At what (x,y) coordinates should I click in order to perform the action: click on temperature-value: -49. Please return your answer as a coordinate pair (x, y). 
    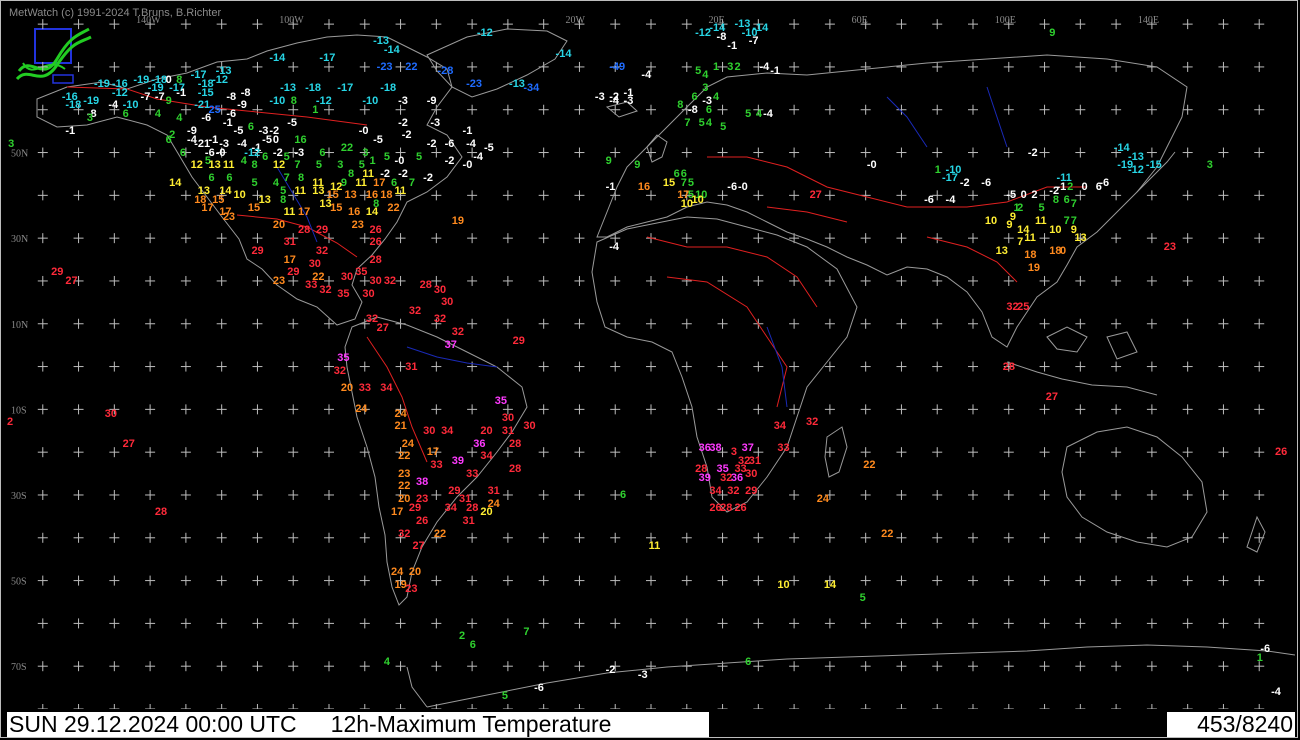
    Looking at the image, I should click on (617, 66).